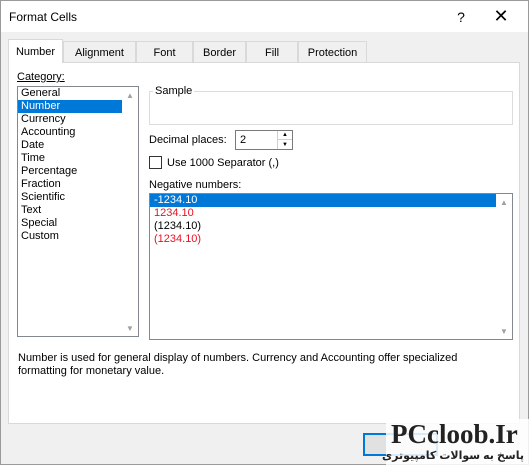 This screenshot has width=529, height=465. I want to click on spin-down-icon: ▼, so click(284, 144).